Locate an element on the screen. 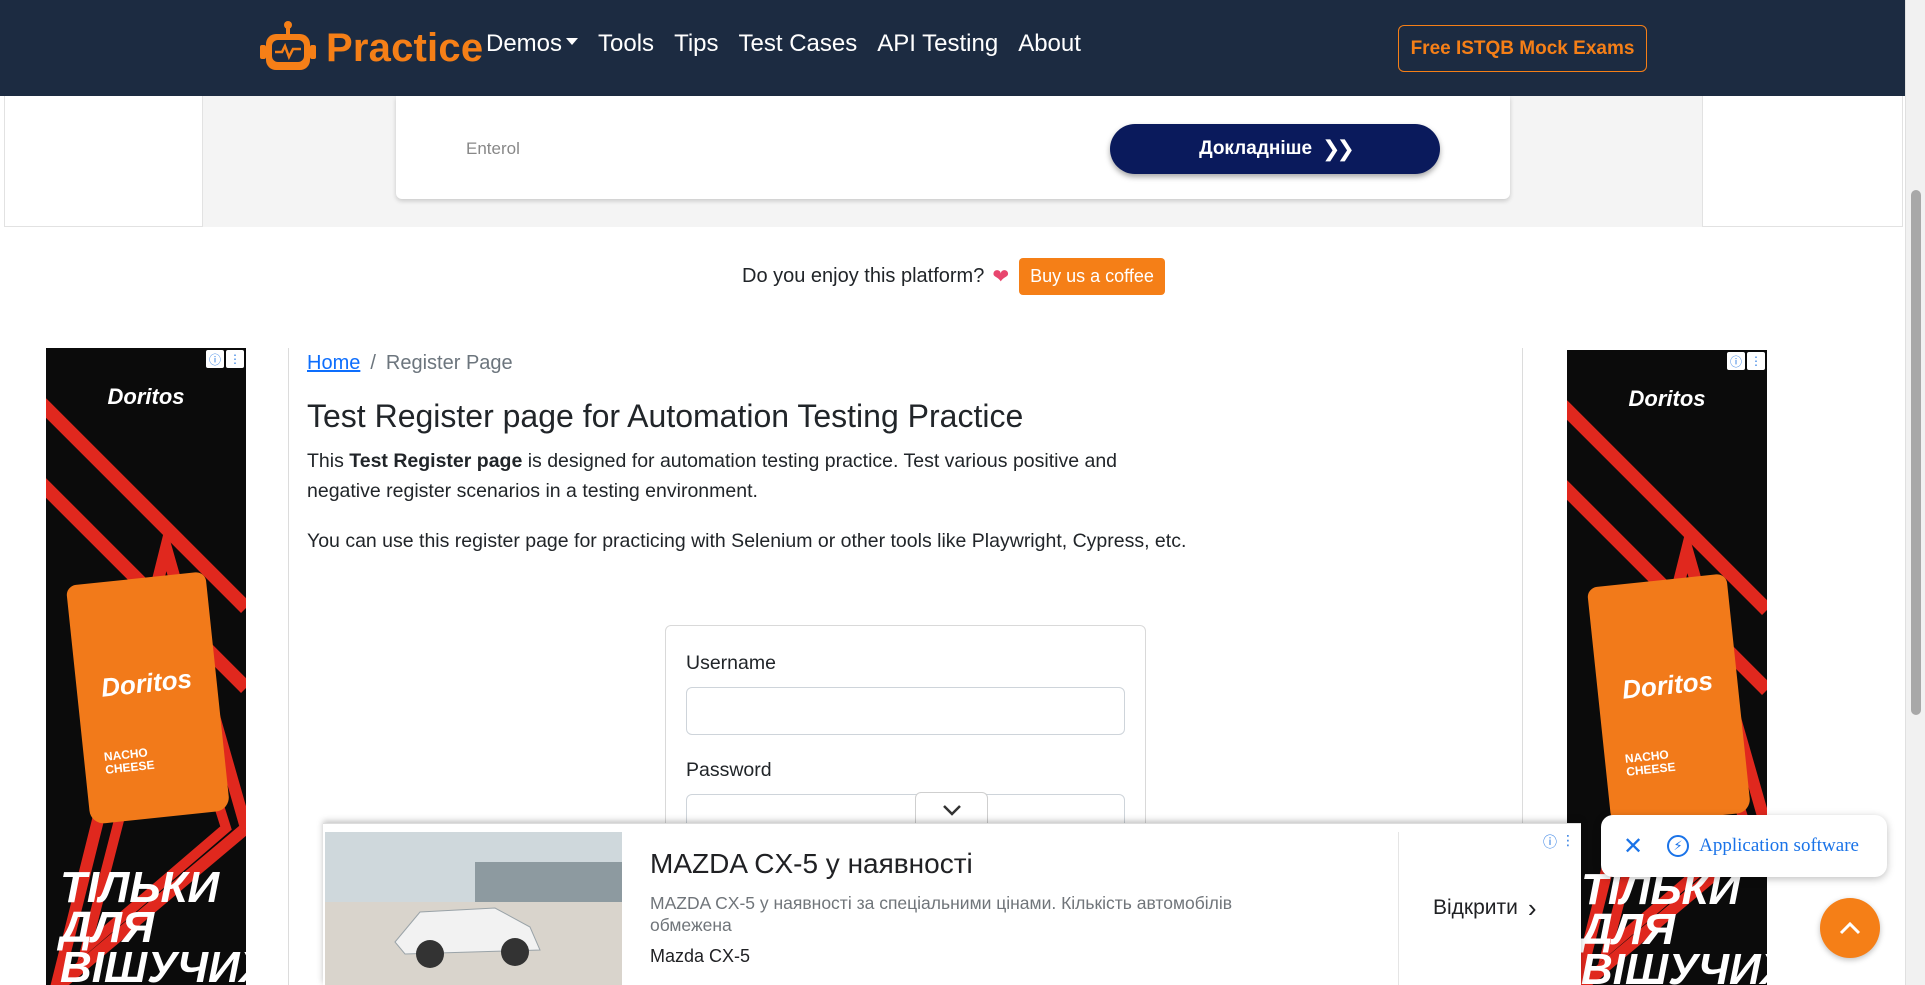 Image resolution: width=1925 pixels, height=985 pixels. brand-name: Practice is located at coordinates (405, 47).